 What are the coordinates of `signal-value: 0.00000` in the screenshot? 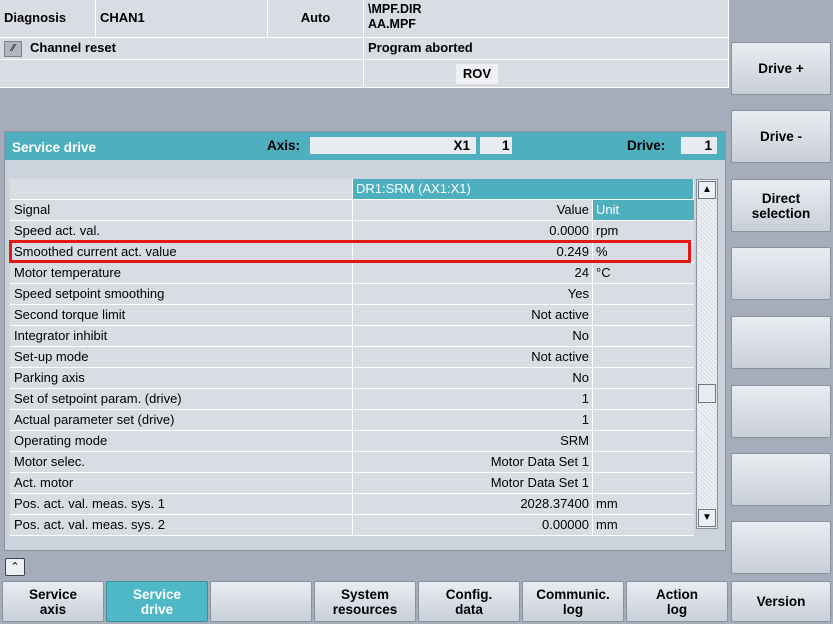 It's located at (473, 525).